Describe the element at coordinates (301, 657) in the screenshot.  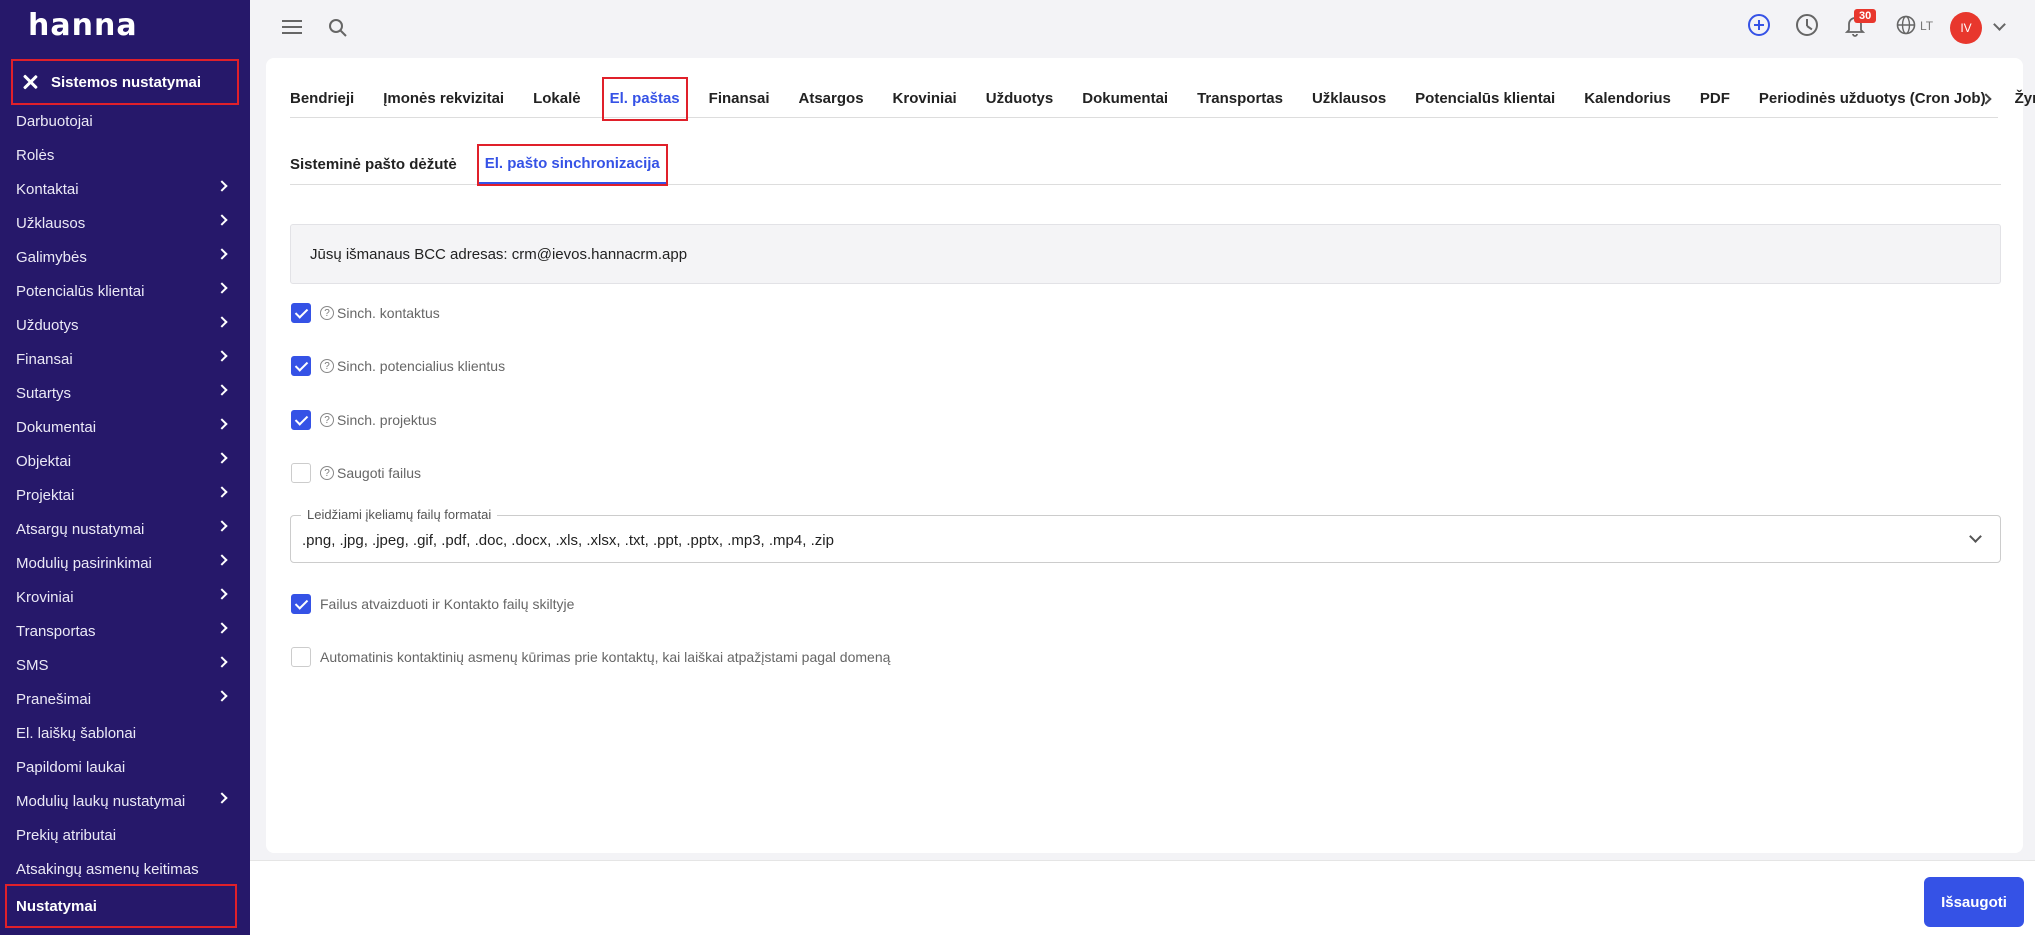
I see `auto-create-contacts-checkbox` at that location.